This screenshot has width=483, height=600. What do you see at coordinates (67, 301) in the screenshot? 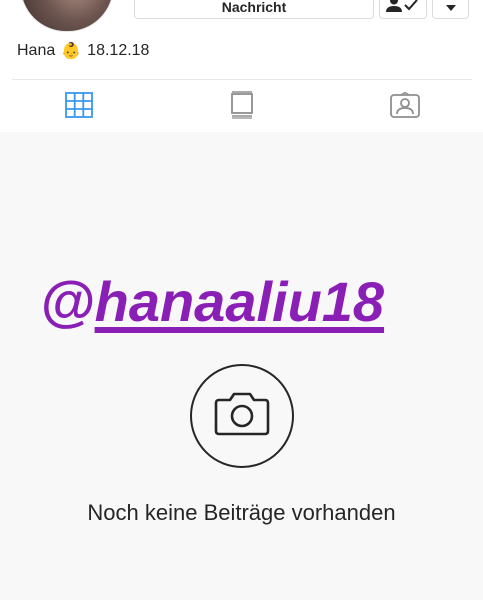
I see `at-symbol: @` at bounding box center [67, 301].